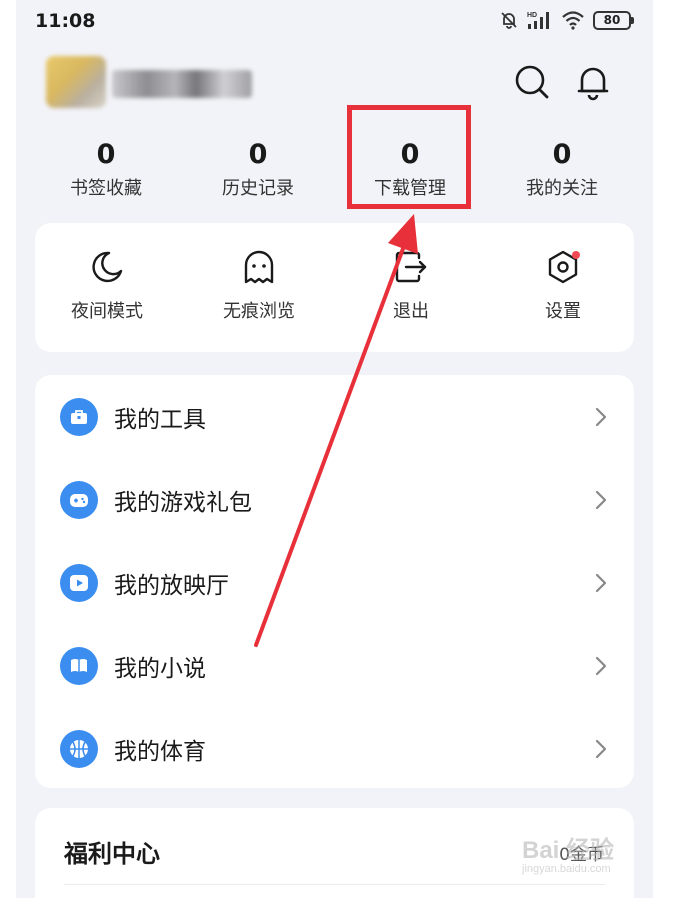 This screenshot has height=898, width=687. I want to click on network-type-label: HD, so click(532, 15).